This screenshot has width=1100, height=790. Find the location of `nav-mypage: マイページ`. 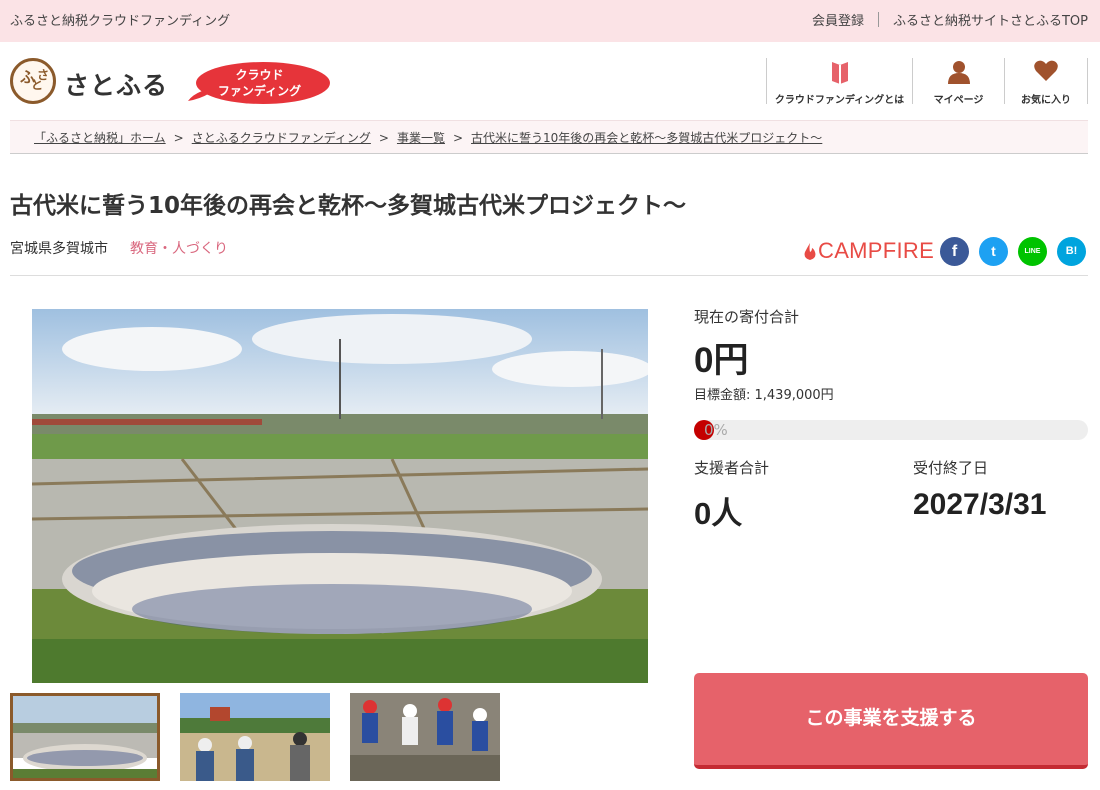

nav-mypage: マイページ is located at coordinates (958, 82).